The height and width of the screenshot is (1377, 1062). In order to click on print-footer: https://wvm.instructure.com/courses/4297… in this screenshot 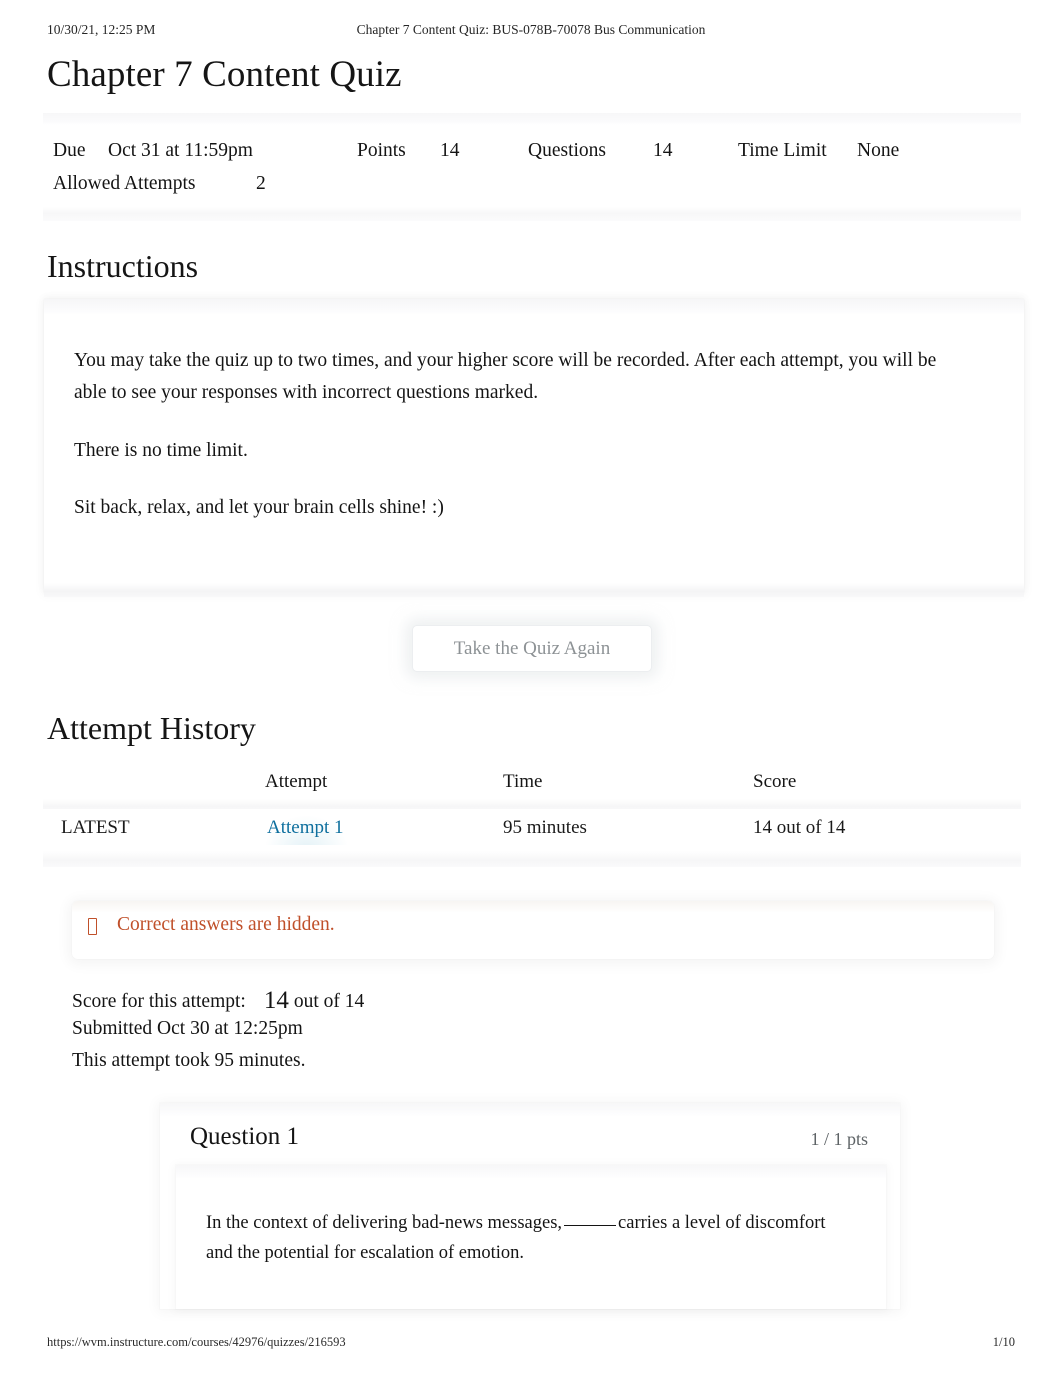, I will do `click(531, 1345)`.